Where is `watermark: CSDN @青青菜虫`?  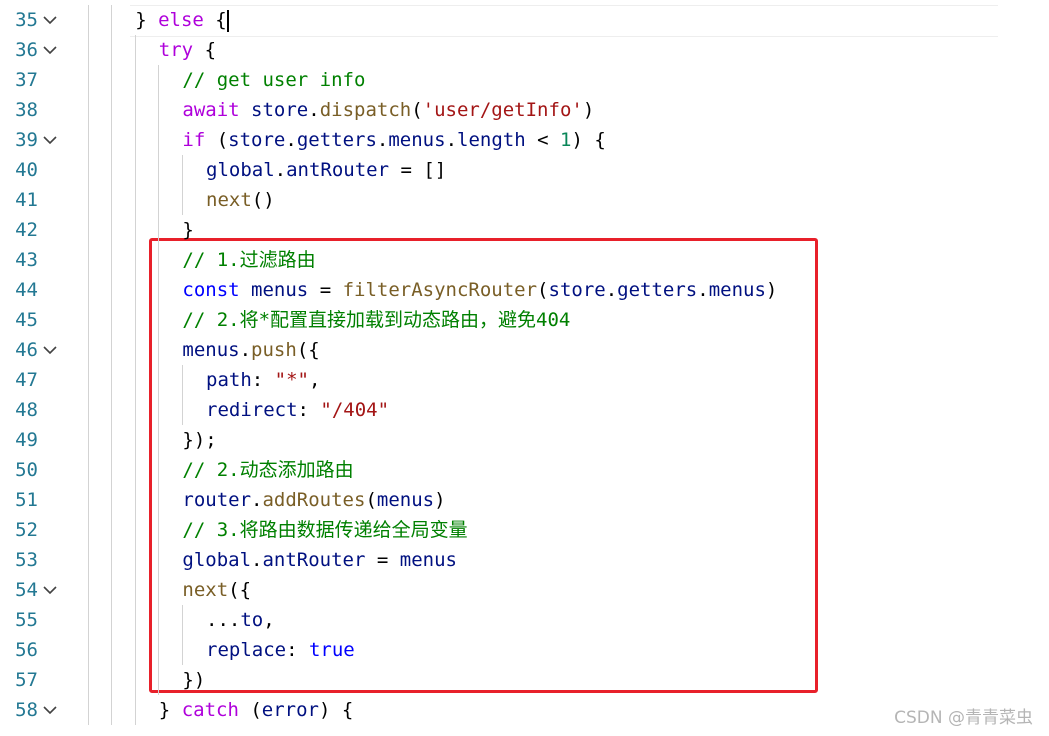 watermark: CSDN @青青菜虫 is located at coordinates (963, 718).